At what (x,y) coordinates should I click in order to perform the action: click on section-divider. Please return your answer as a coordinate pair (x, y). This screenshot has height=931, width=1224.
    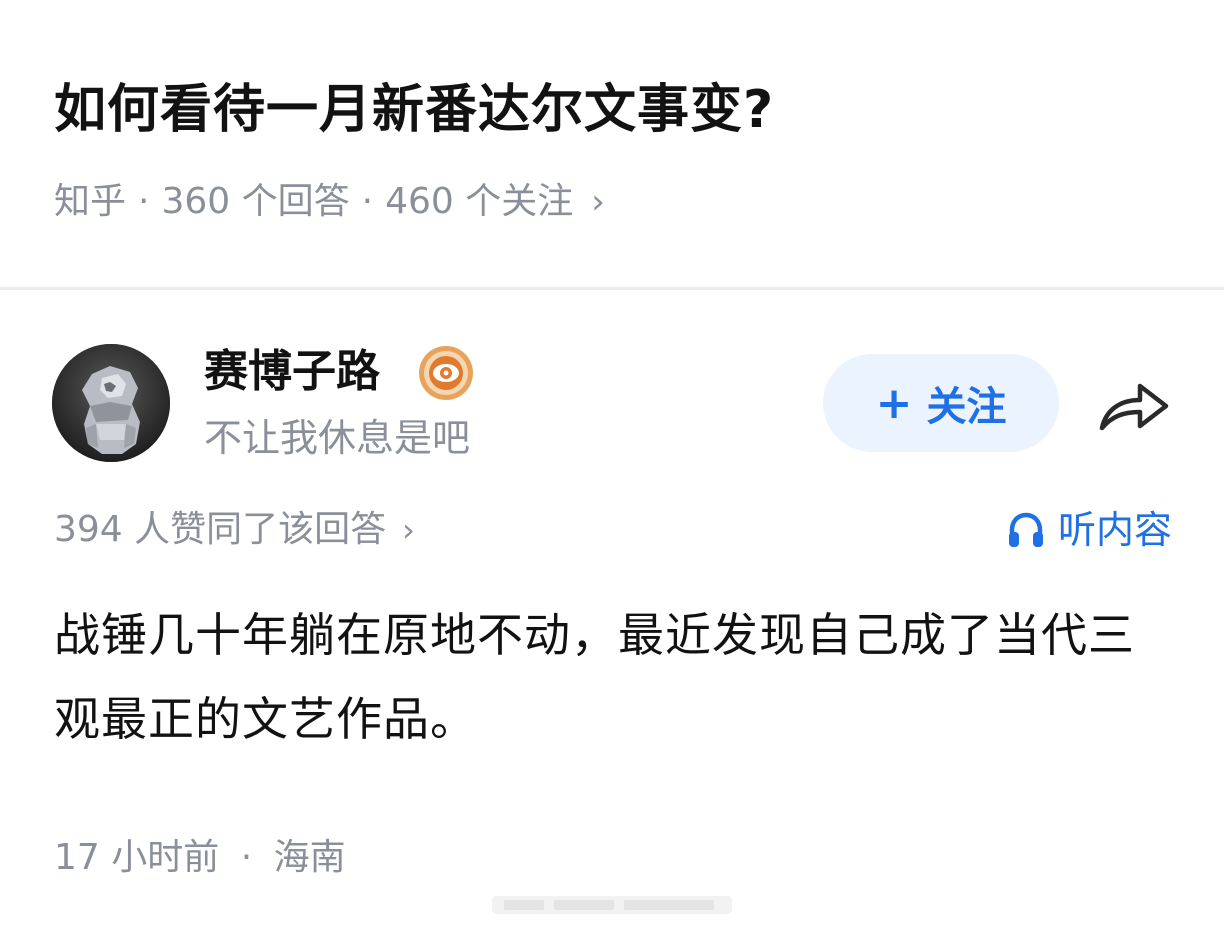
    Looking at the image, I should click on (612, 288).